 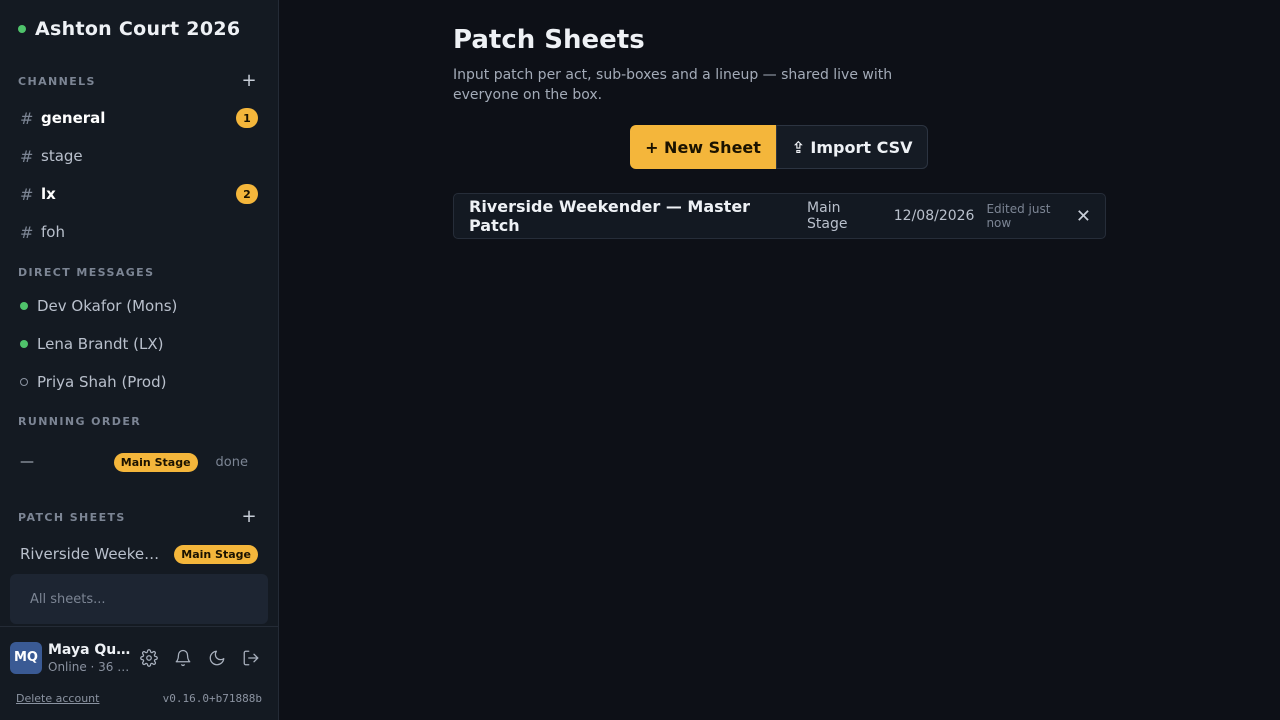 What do you see at coordinates (934, 216) in the screenshot?
I see `sheet-date: 12/08/2026` at bounding box center [934, 216].